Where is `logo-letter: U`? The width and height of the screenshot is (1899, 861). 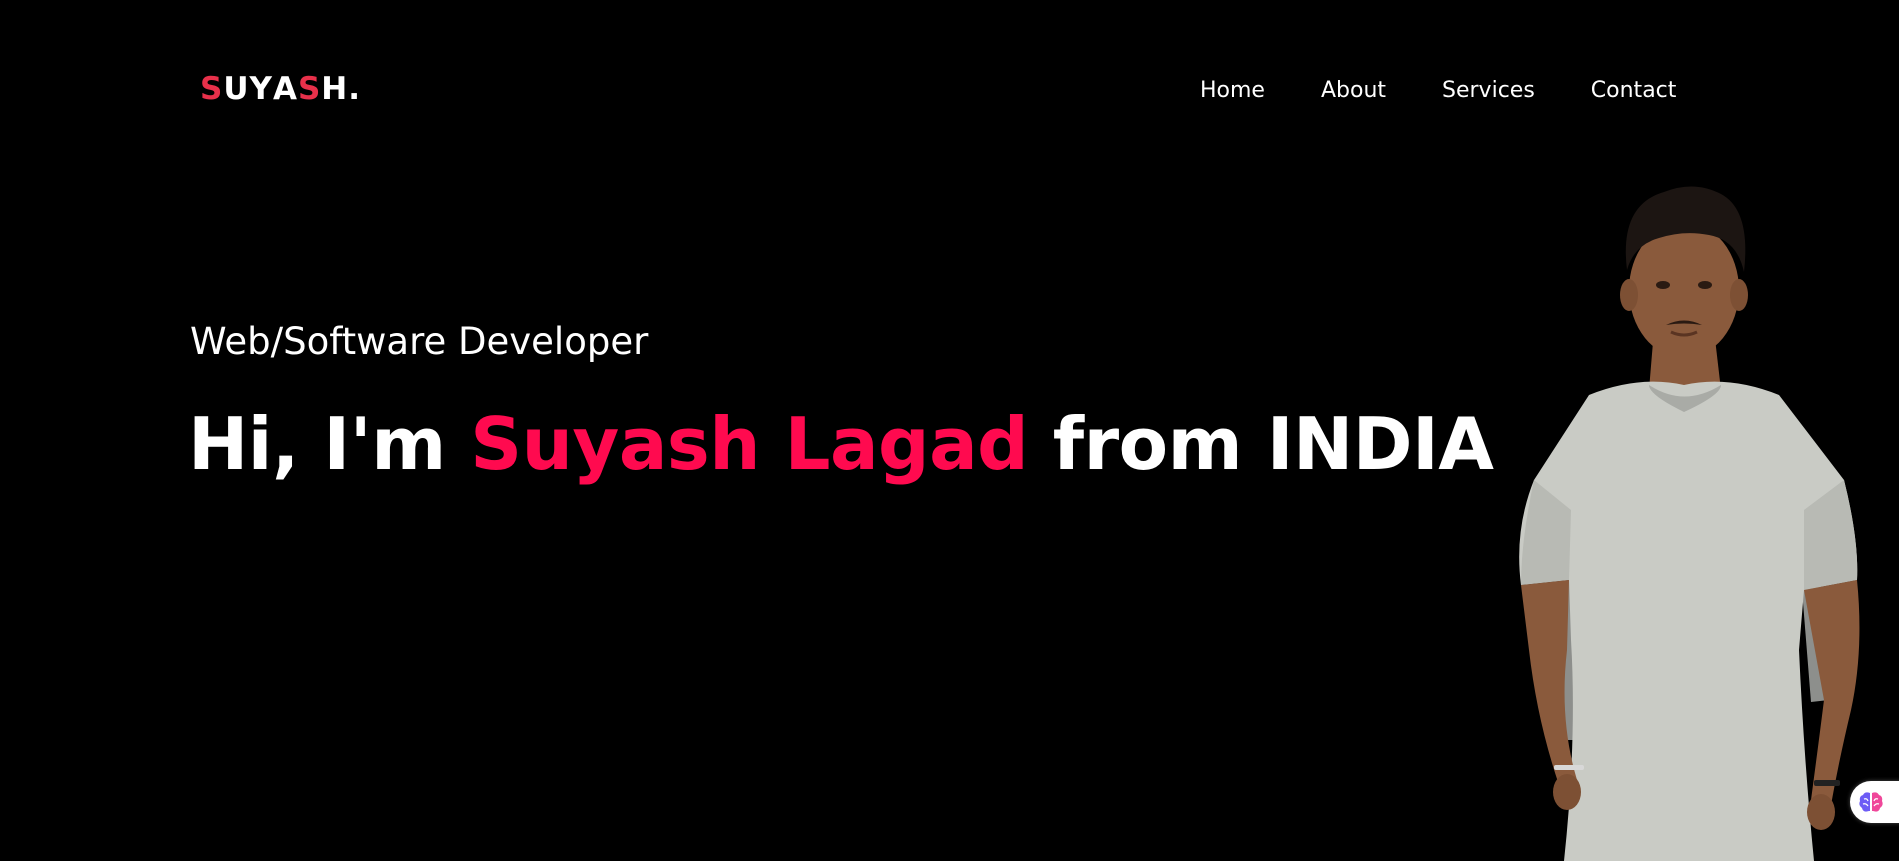 logo-letter: U is located at coordinates (236, 89).